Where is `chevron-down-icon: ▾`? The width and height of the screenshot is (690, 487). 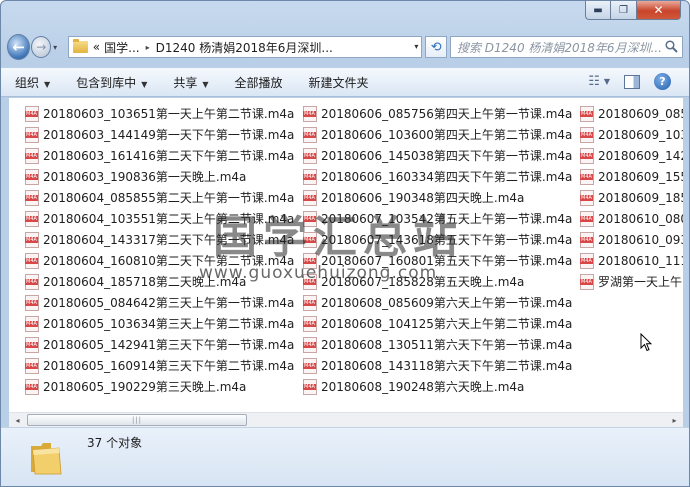
chevron-down-icon: ▾ is located at coordinates (416, 46).